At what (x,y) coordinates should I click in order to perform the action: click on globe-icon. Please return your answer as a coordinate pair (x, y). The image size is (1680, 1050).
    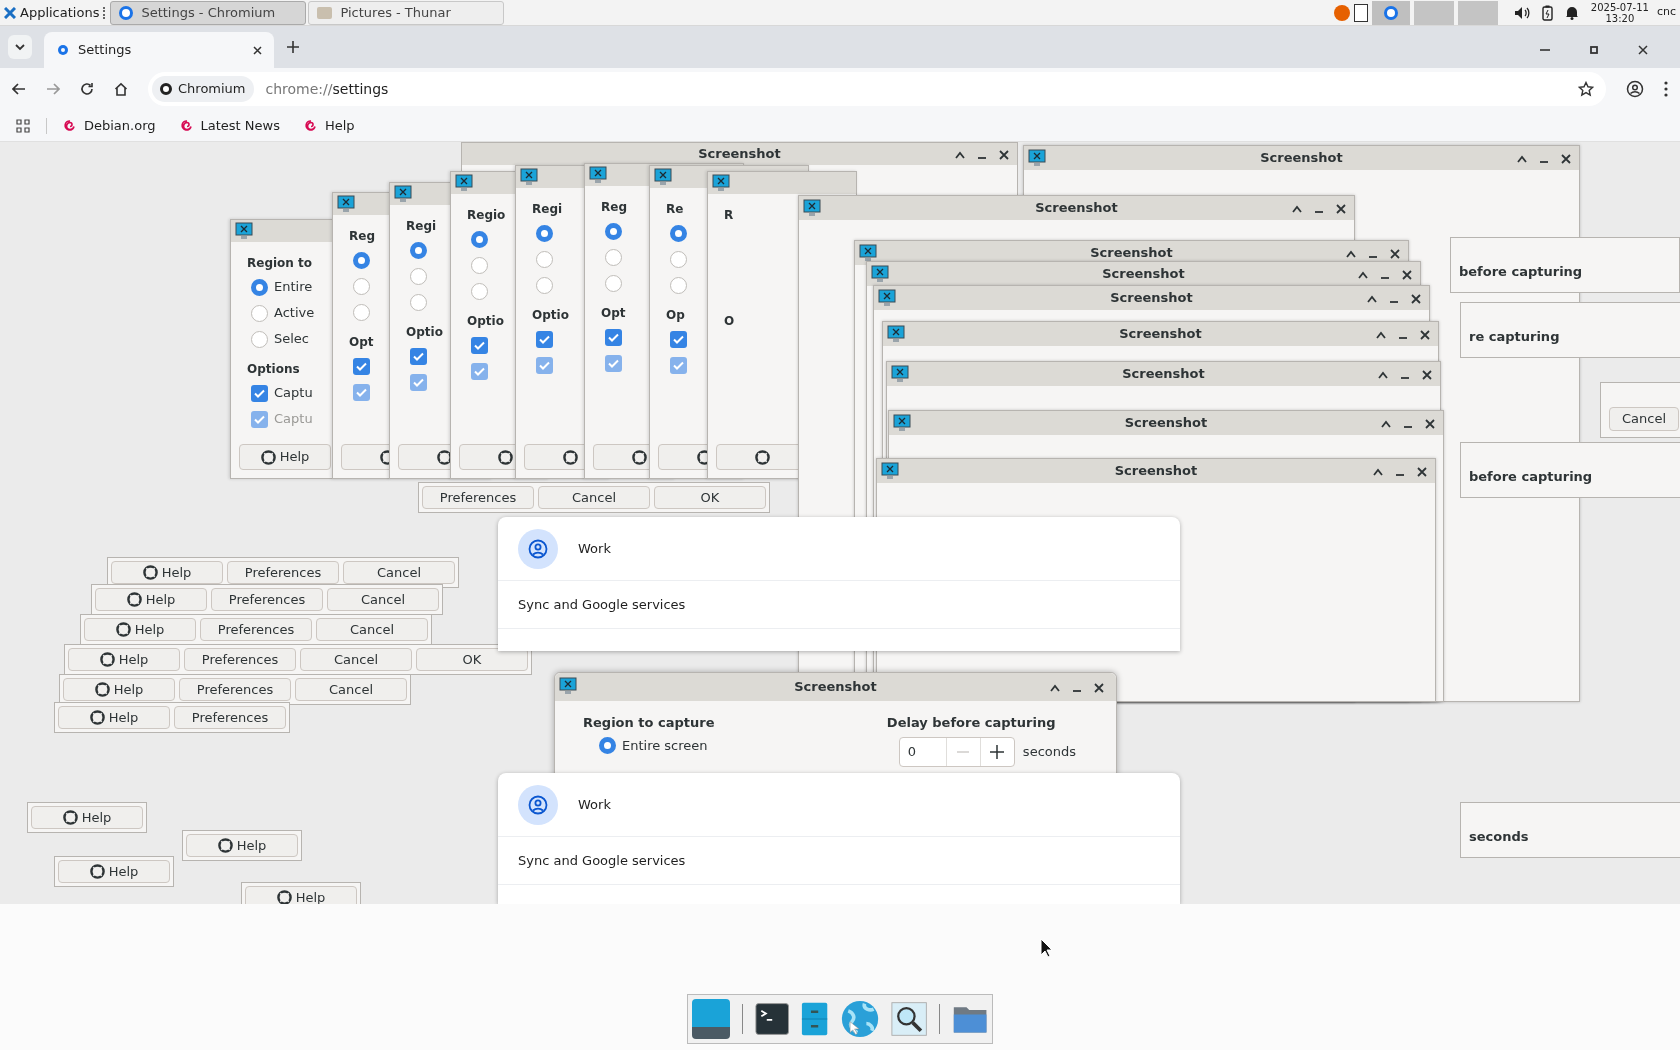
    Looking at the image, I should click on (859, 1019).